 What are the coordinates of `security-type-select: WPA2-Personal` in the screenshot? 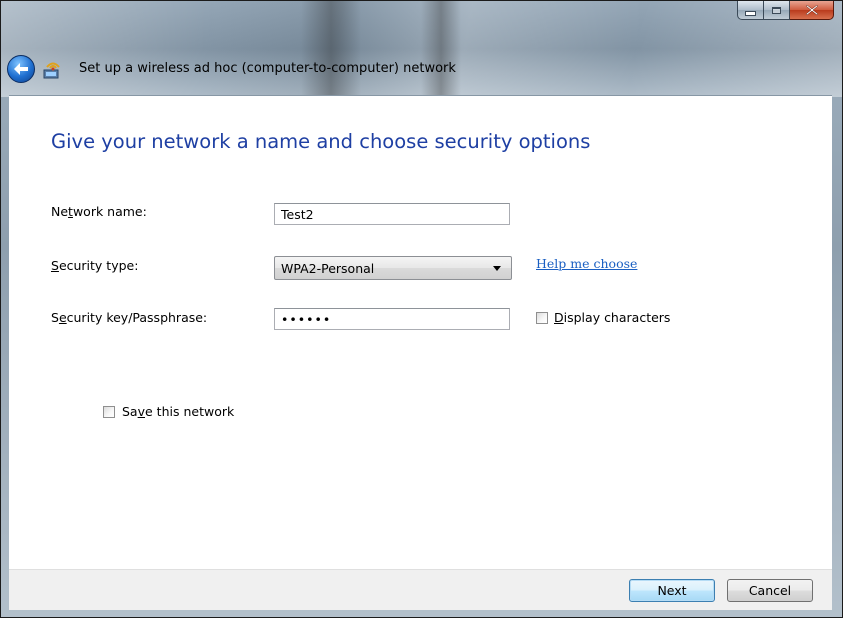 It's located at (393, 268).